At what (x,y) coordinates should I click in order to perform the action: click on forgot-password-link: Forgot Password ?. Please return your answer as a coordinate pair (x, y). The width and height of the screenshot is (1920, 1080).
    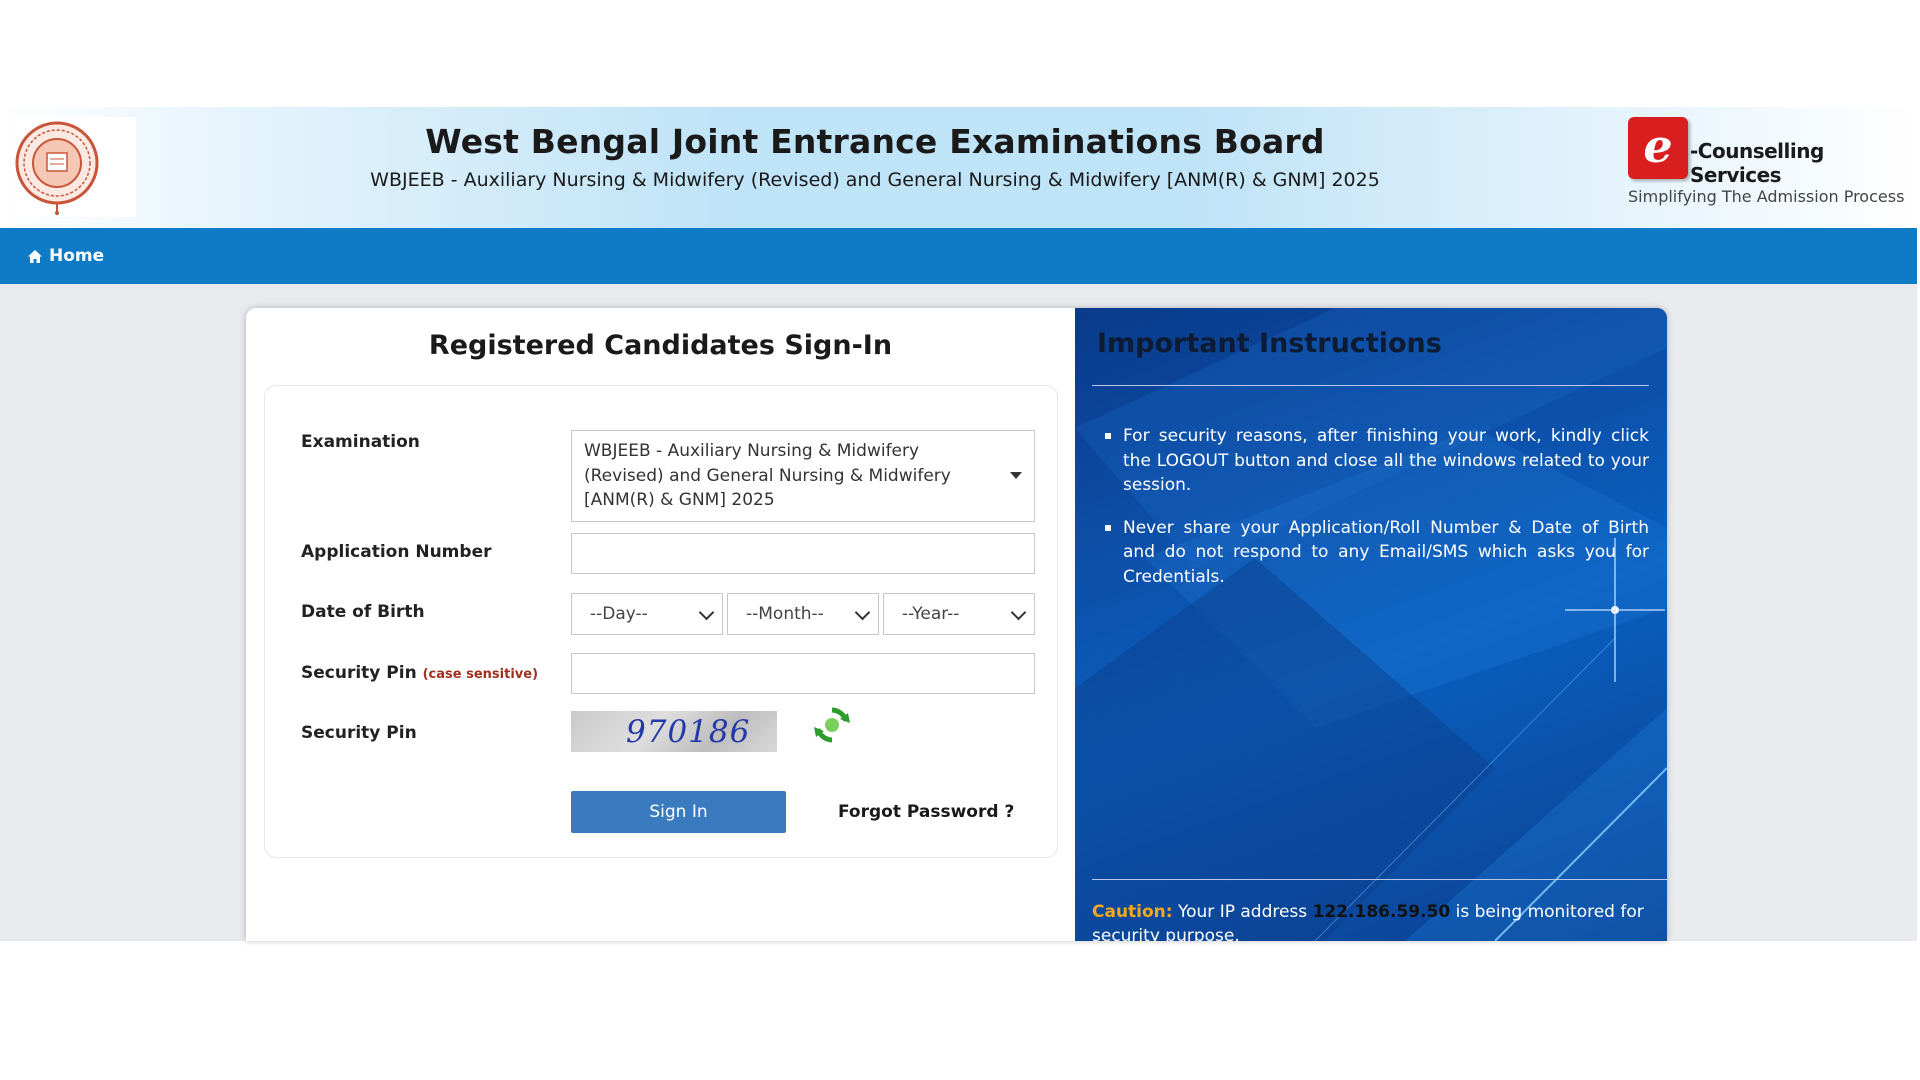
    Looking at the image, I should click on (926, 812).